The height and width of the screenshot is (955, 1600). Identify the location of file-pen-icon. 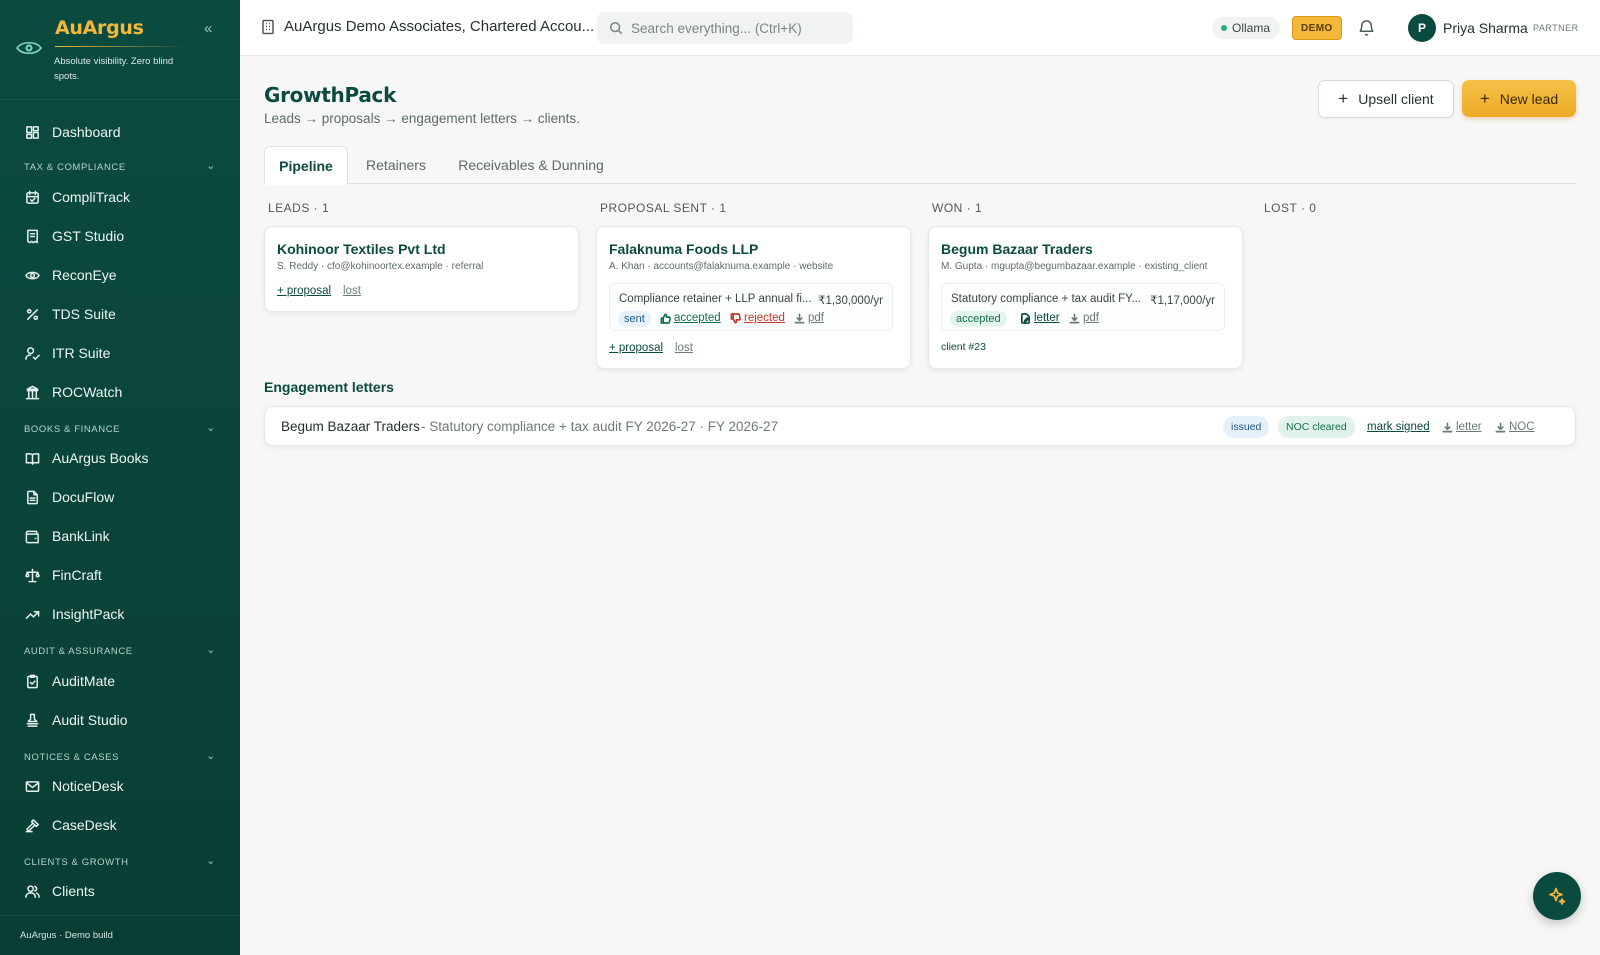
(1025, 318).